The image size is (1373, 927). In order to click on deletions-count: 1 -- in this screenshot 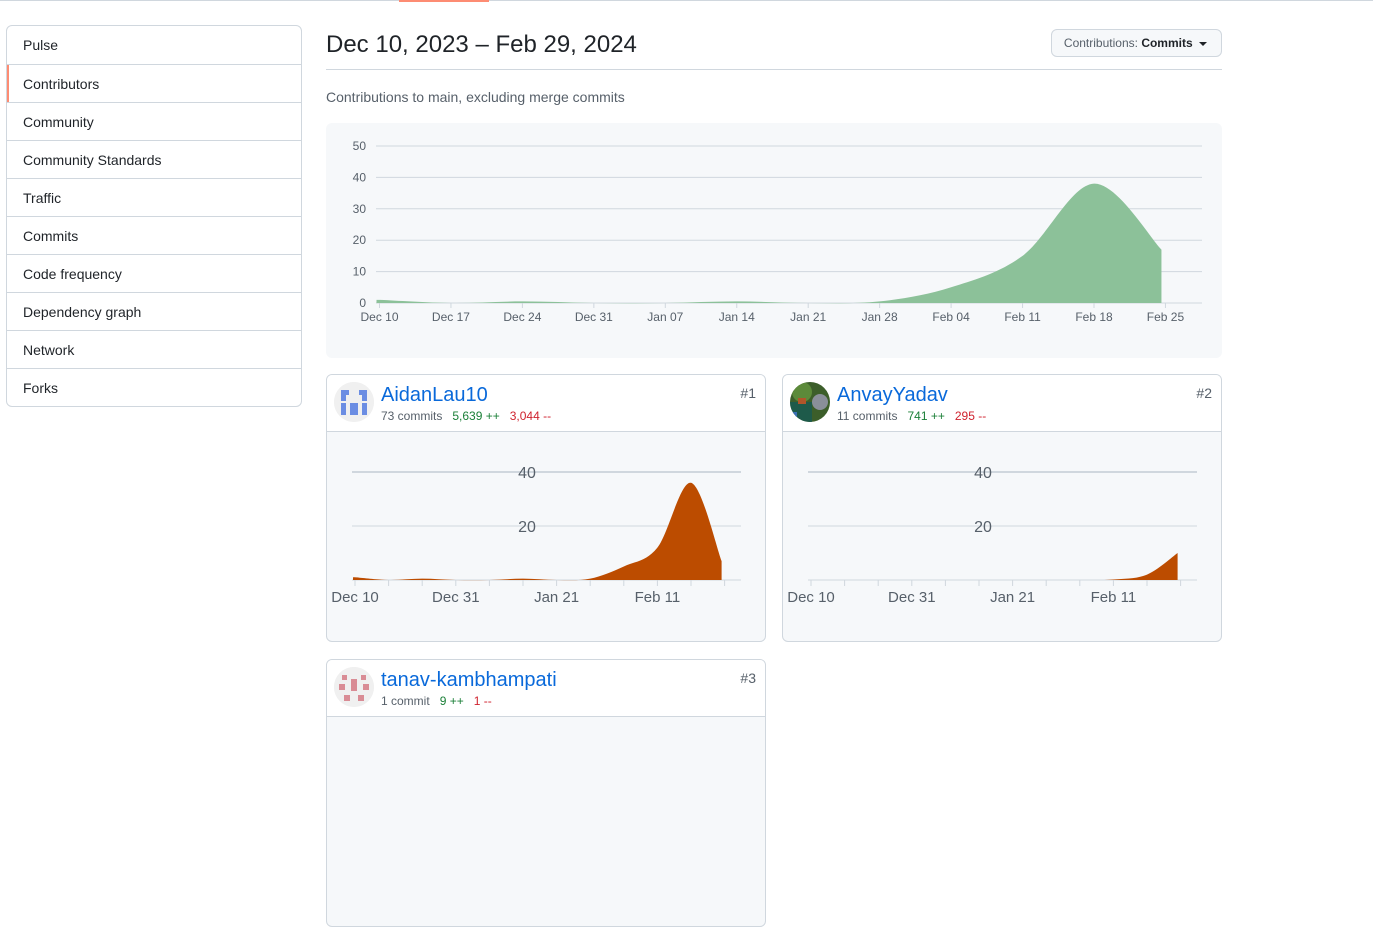, I will do `click(482, 701)`.